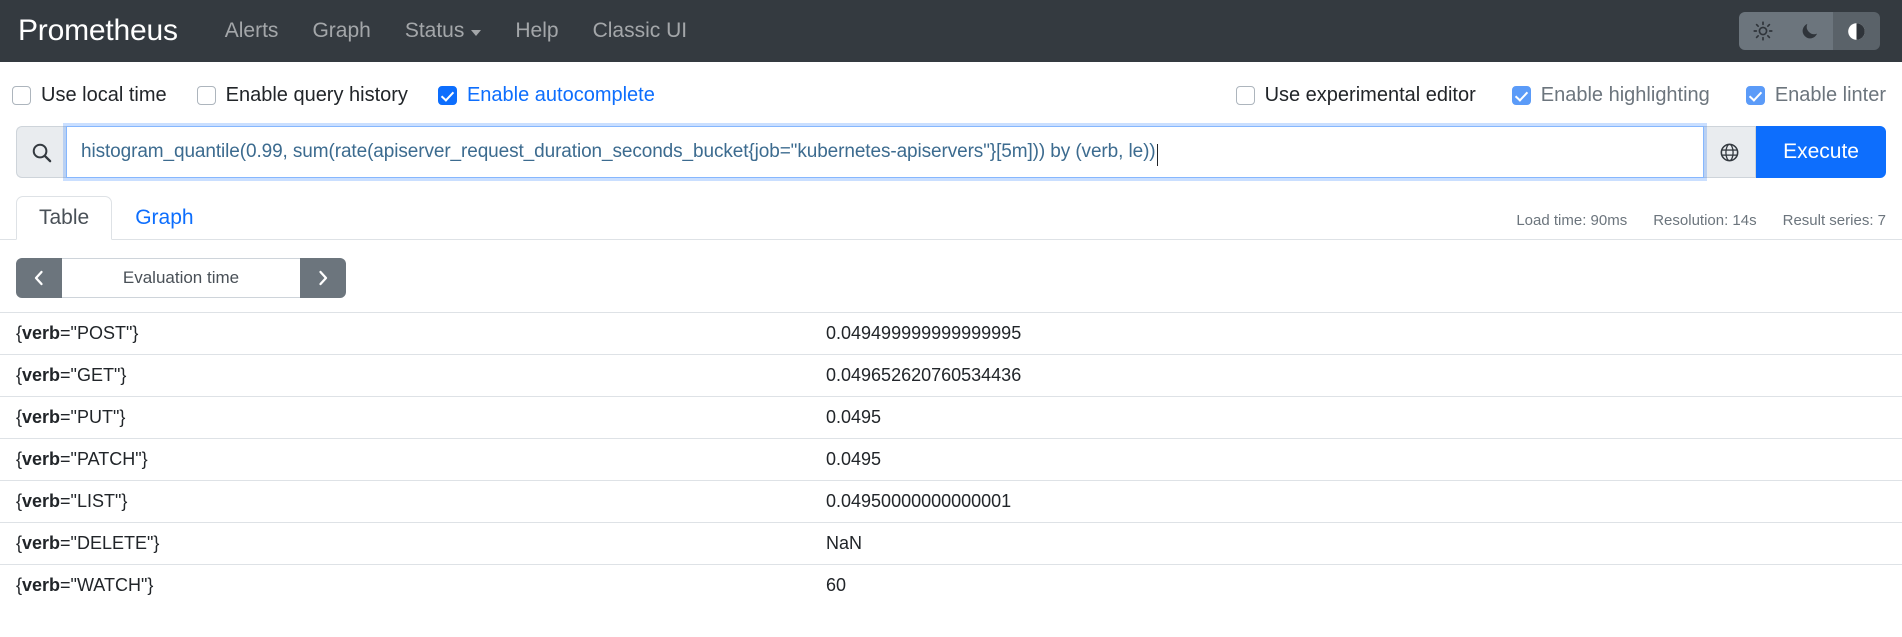 This screenshot has height=637, width=1902. I want to click on row-value: 0.049652620760534436, so click(1356, 375).